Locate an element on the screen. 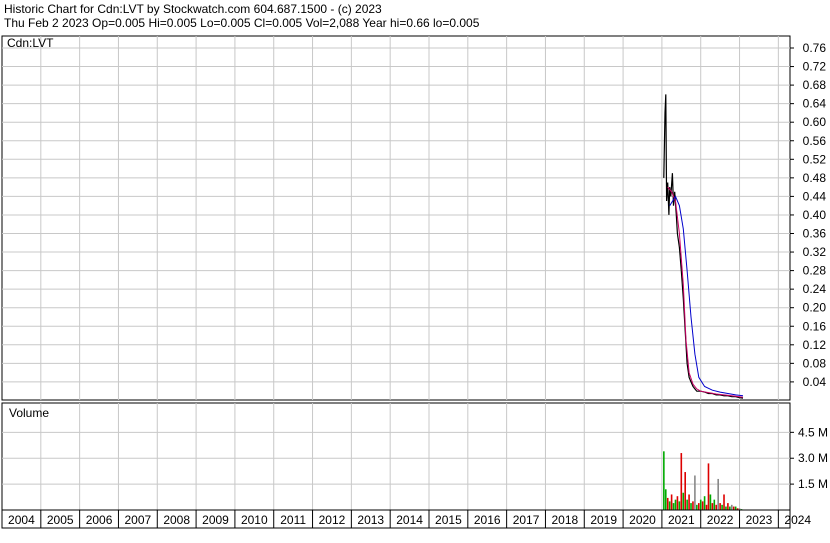  x-tick-label: 2008 is located at coordinates (176, 520).